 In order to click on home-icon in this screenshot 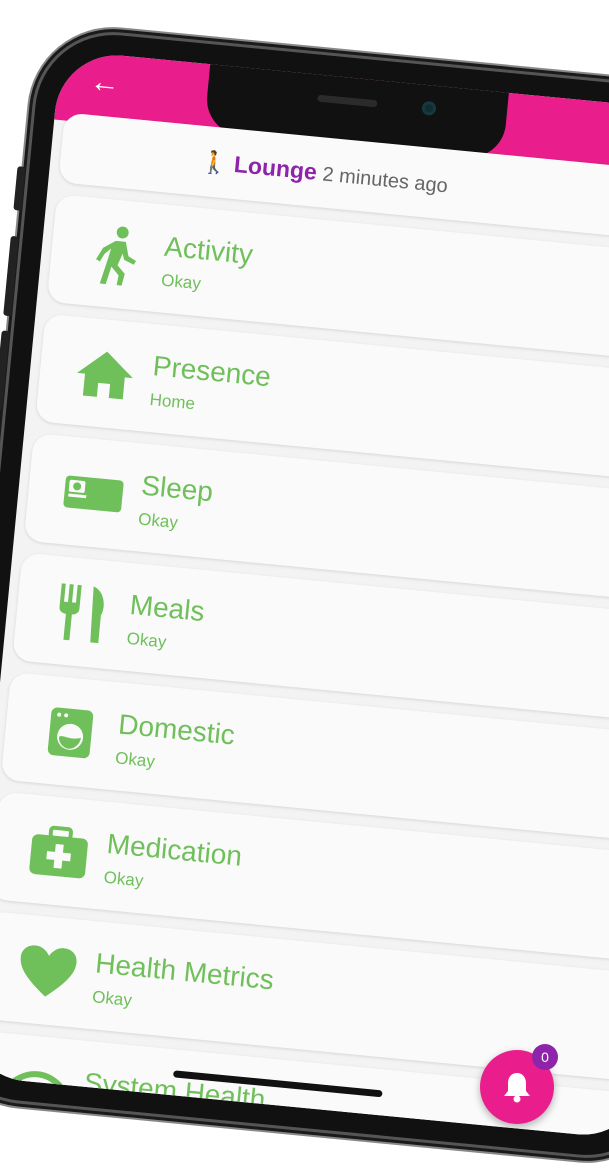, I will do `click(105, 374)`.